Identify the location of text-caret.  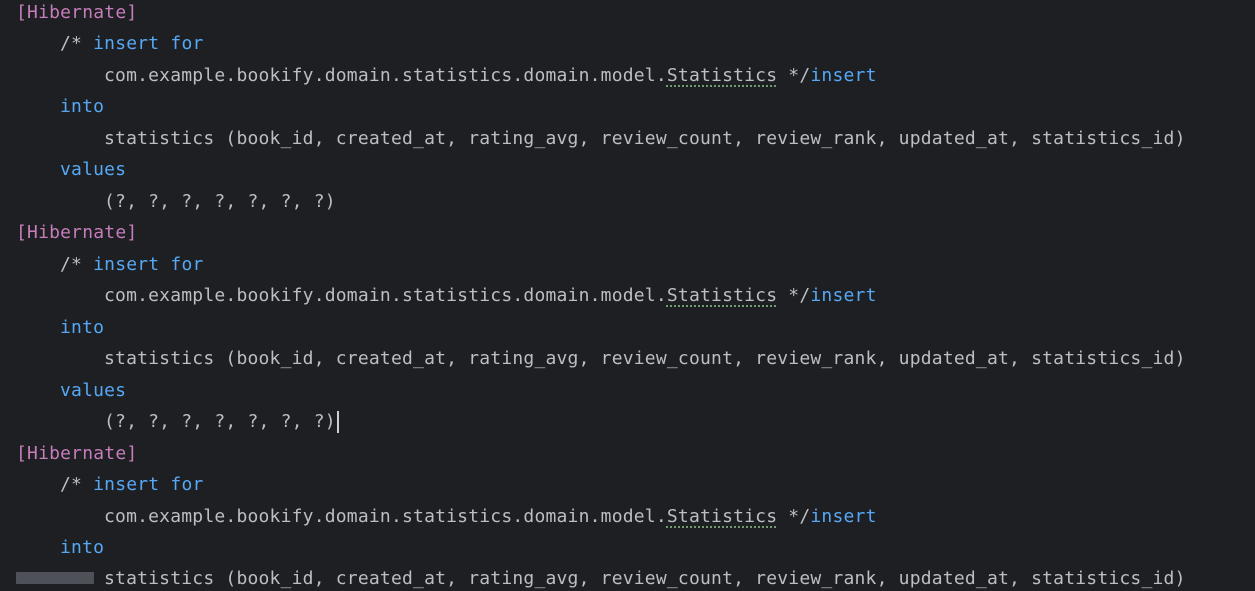
(337, 422).